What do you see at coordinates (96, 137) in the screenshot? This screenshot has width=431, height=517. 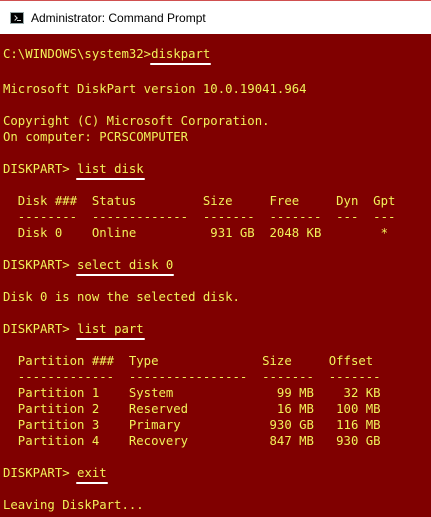 I see `computer-line: On computer: PCRSCOMPUTER` at bounding box center [96, 137].